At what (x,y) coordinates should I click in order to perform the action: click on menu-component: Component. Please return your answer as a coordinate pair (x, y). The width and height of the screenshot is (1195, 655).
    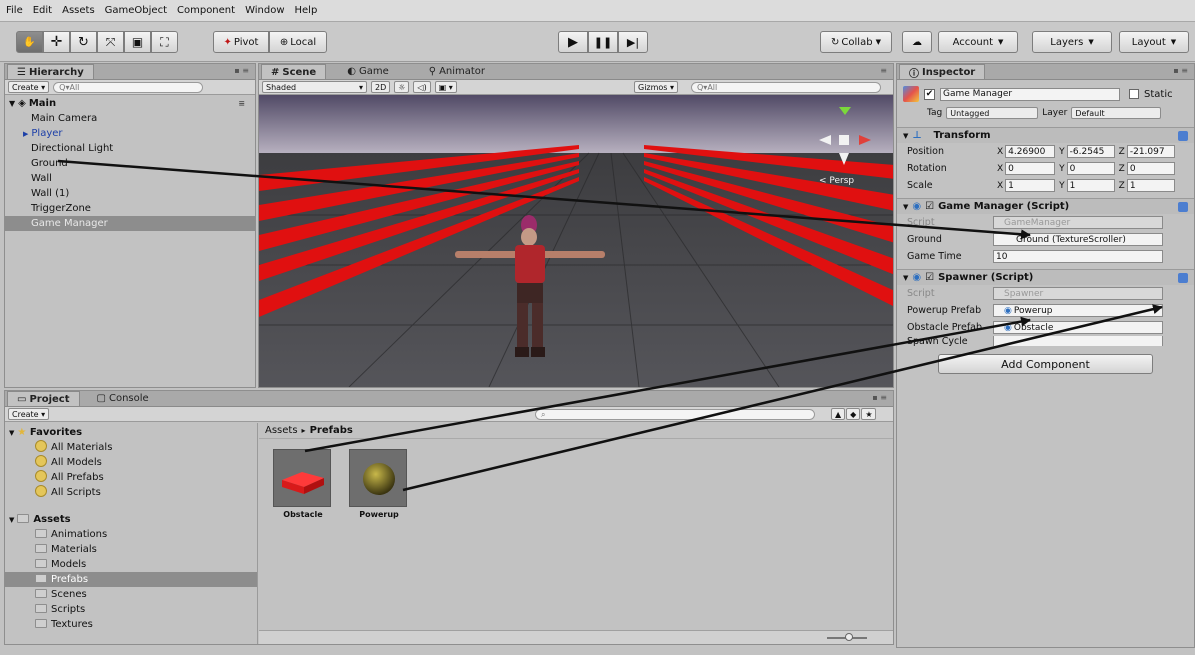
    Looking at the image, I should click on (206, 10).